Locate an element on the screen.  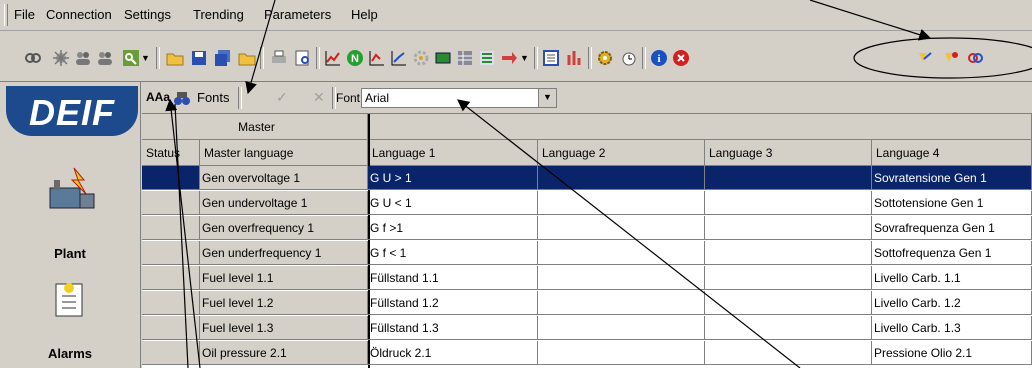
language-4-cell: Pressione Olio 2.1 is located at coordinates (952, 353).